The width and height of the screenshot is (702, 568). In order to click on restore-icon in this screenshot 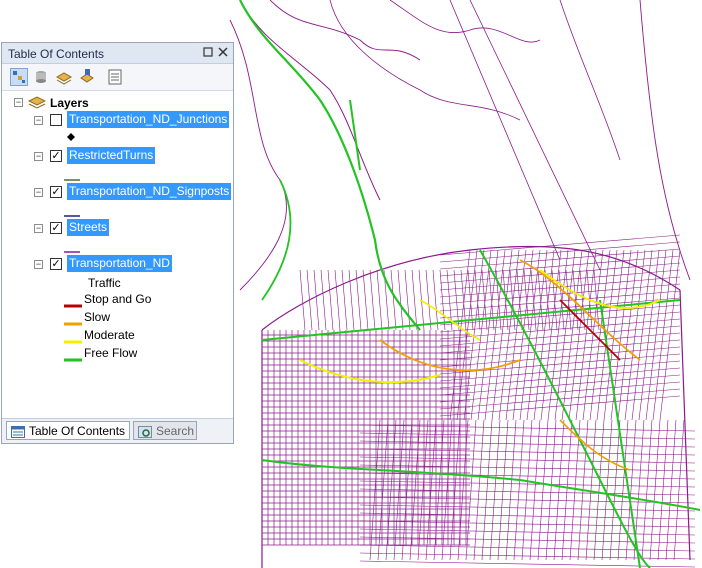, I will do `click(208, 52)`.